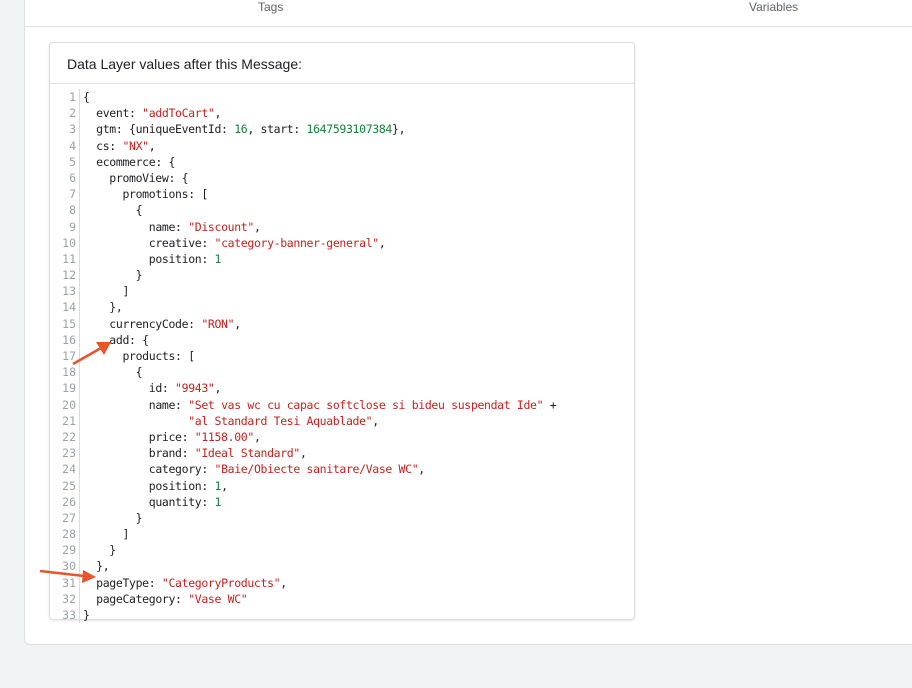 The width and height of the screenshot is (912, 688). What do you see at coordinates (345, 340) in the screenshot?
I see `code-line: 16 add: {` at bounding box center [345, 340].